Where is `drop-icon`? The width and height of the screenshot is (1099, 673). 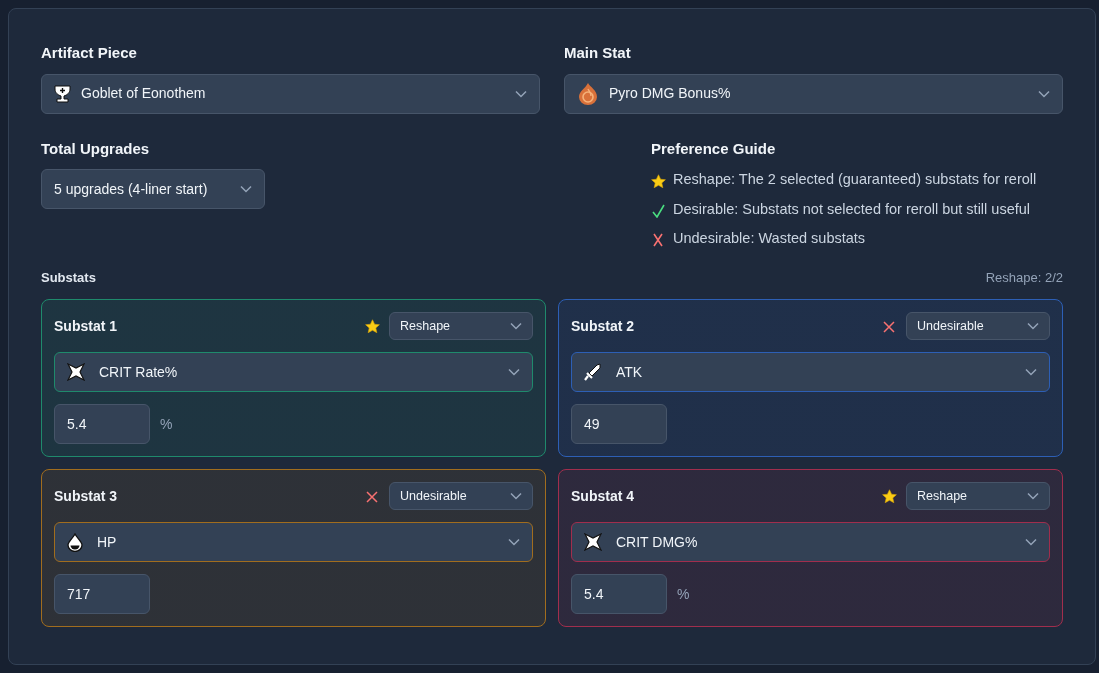
drop-icon is located at coordinates (75, 542).